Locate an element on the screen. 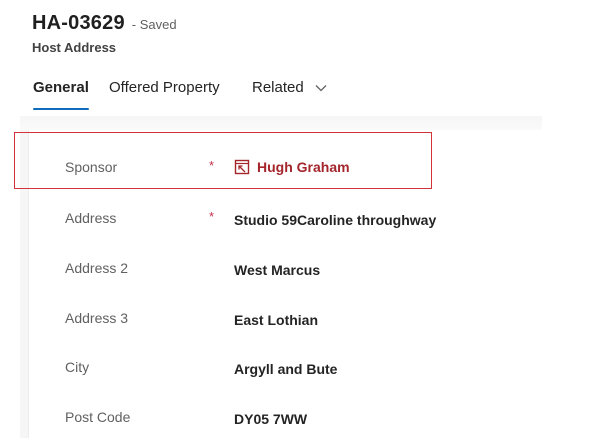 Image resolution: width=589 pixels, height=440 pixels. form-gutter is located at coordinates (24, 284).